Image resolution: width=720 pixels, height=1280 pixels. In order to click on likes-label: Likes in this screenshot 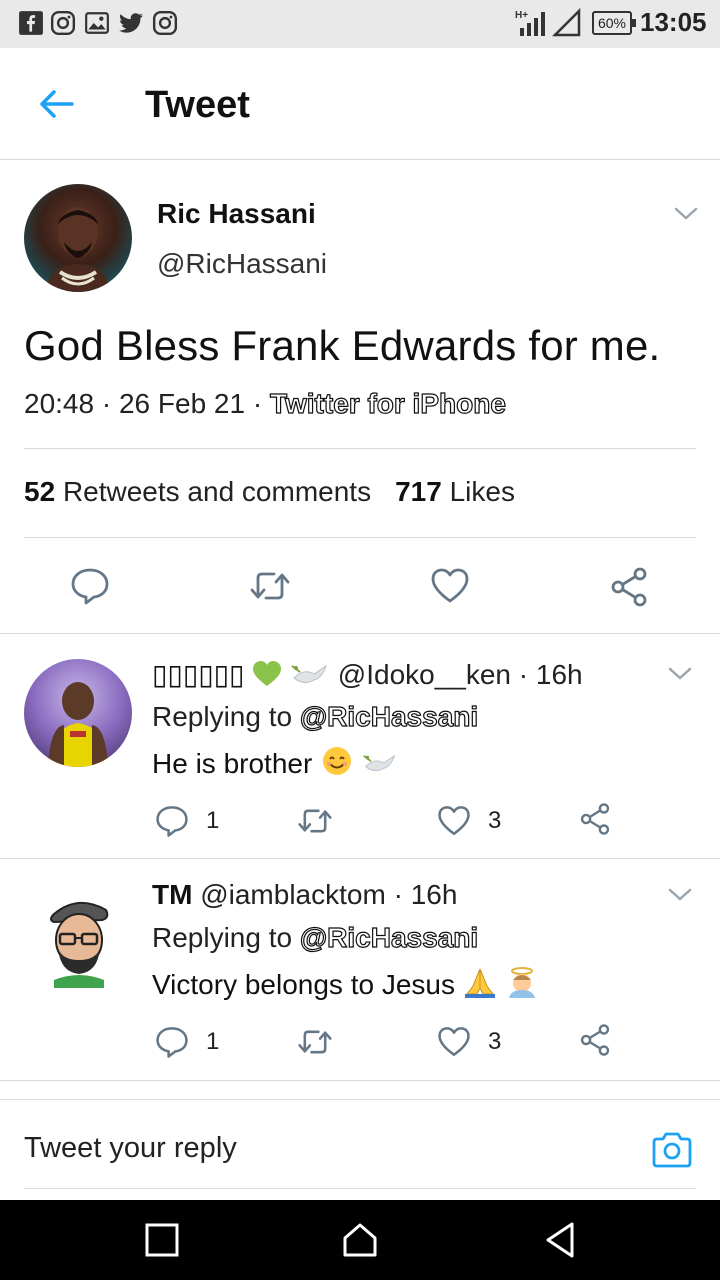, I will do `click(482, 491)`.